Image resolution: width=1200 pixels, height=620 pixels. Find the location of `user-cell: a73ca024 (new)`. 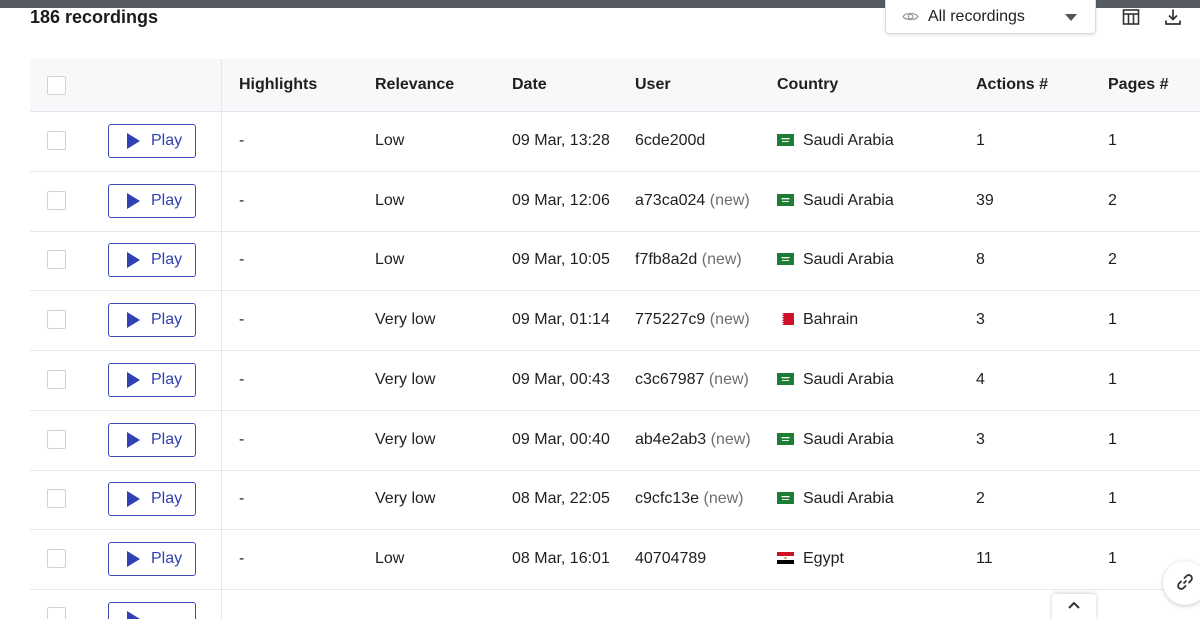

user-cell: a73ca024 (new) is located at coordinates (692, 201).